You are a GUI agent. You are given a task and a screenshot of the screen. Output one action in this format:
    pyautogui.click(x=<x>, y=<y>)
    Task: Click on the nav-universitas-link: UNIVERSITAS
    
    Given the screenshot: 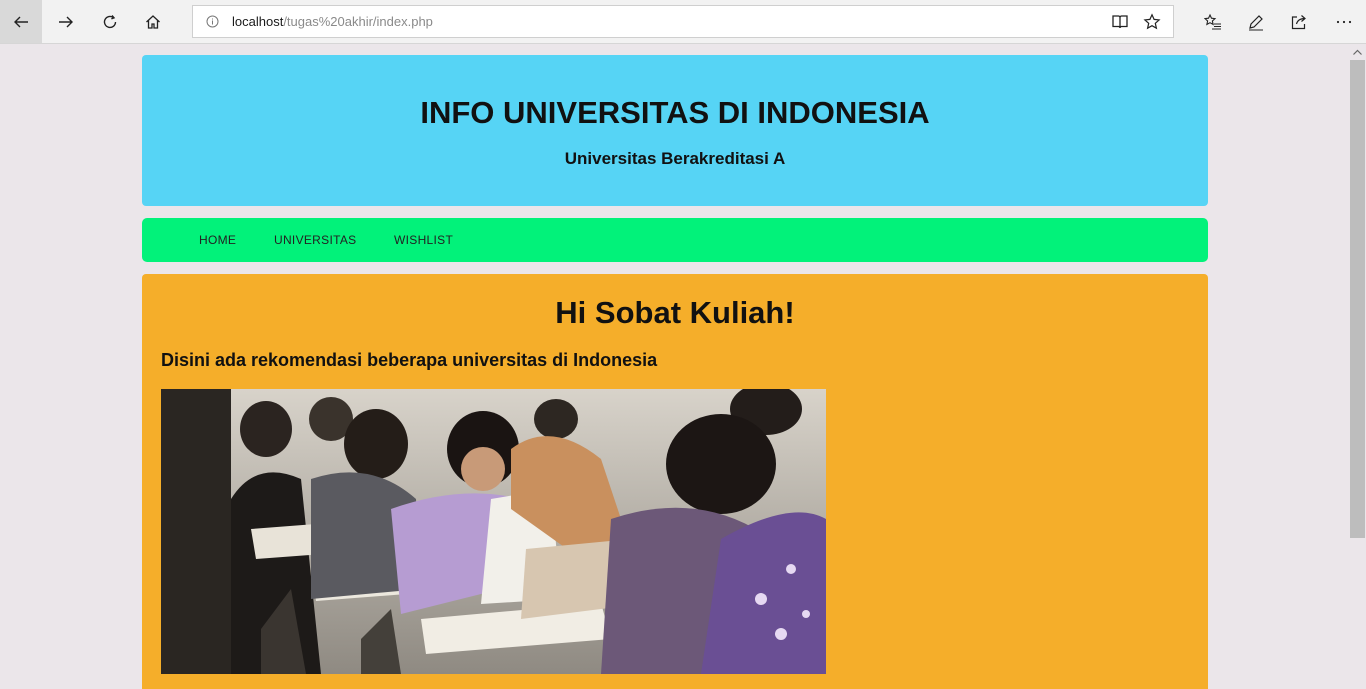 What is the action you would take?
    pyautogui.click(x=315, y=240)
    